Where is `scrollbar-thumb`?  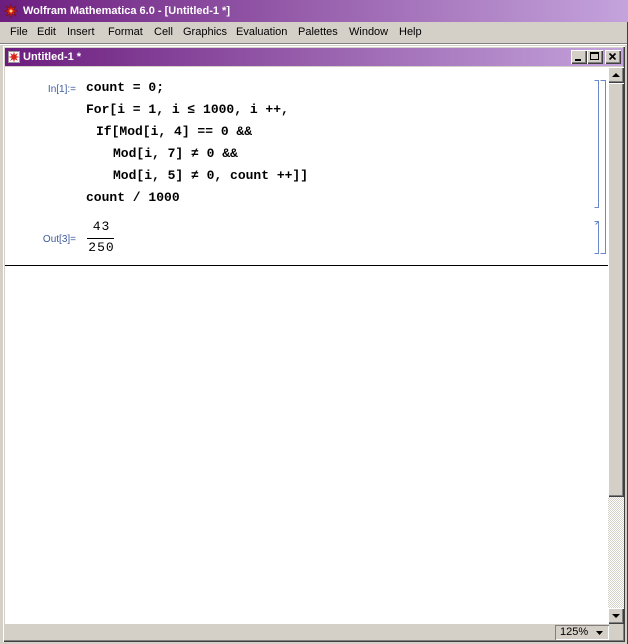 scrollbar-thumb is located at coordinates (616, 290).